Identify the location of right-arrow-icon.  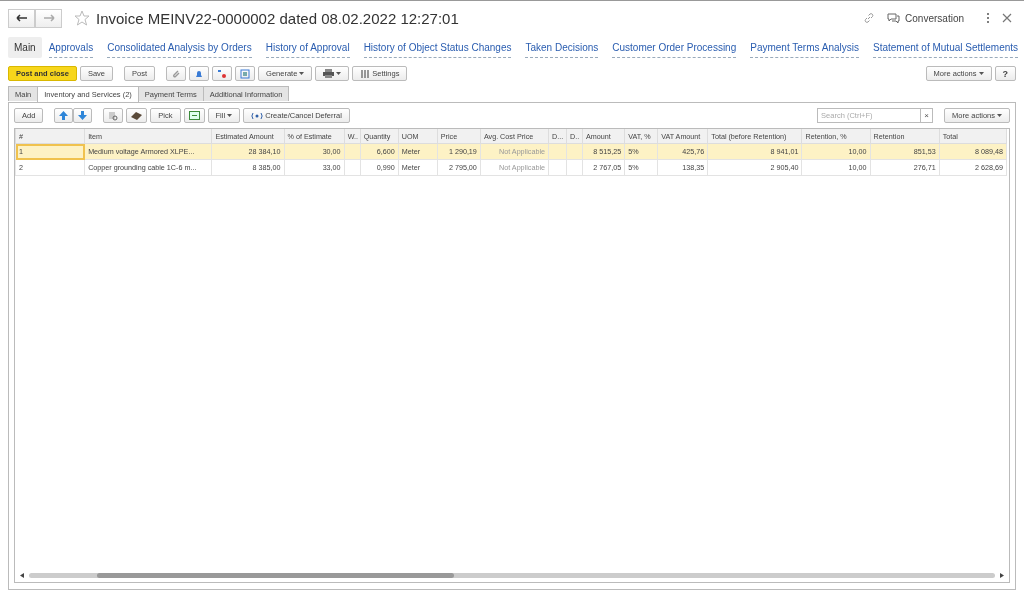
(48, 18).